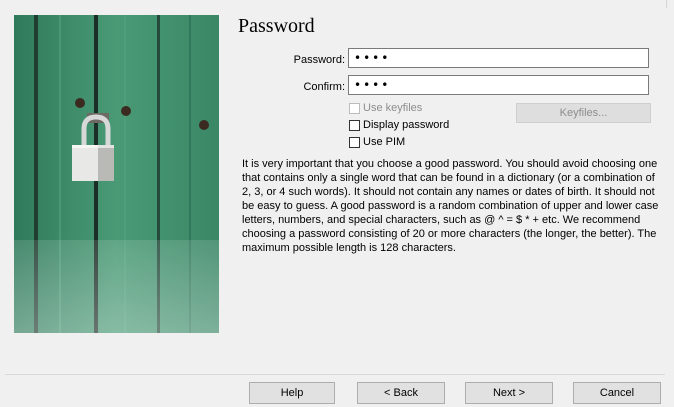  What do you see at coordinates (498, 85) in the screenshot?
I see `confirm-input: ••••` at bounding box center [498, 85].